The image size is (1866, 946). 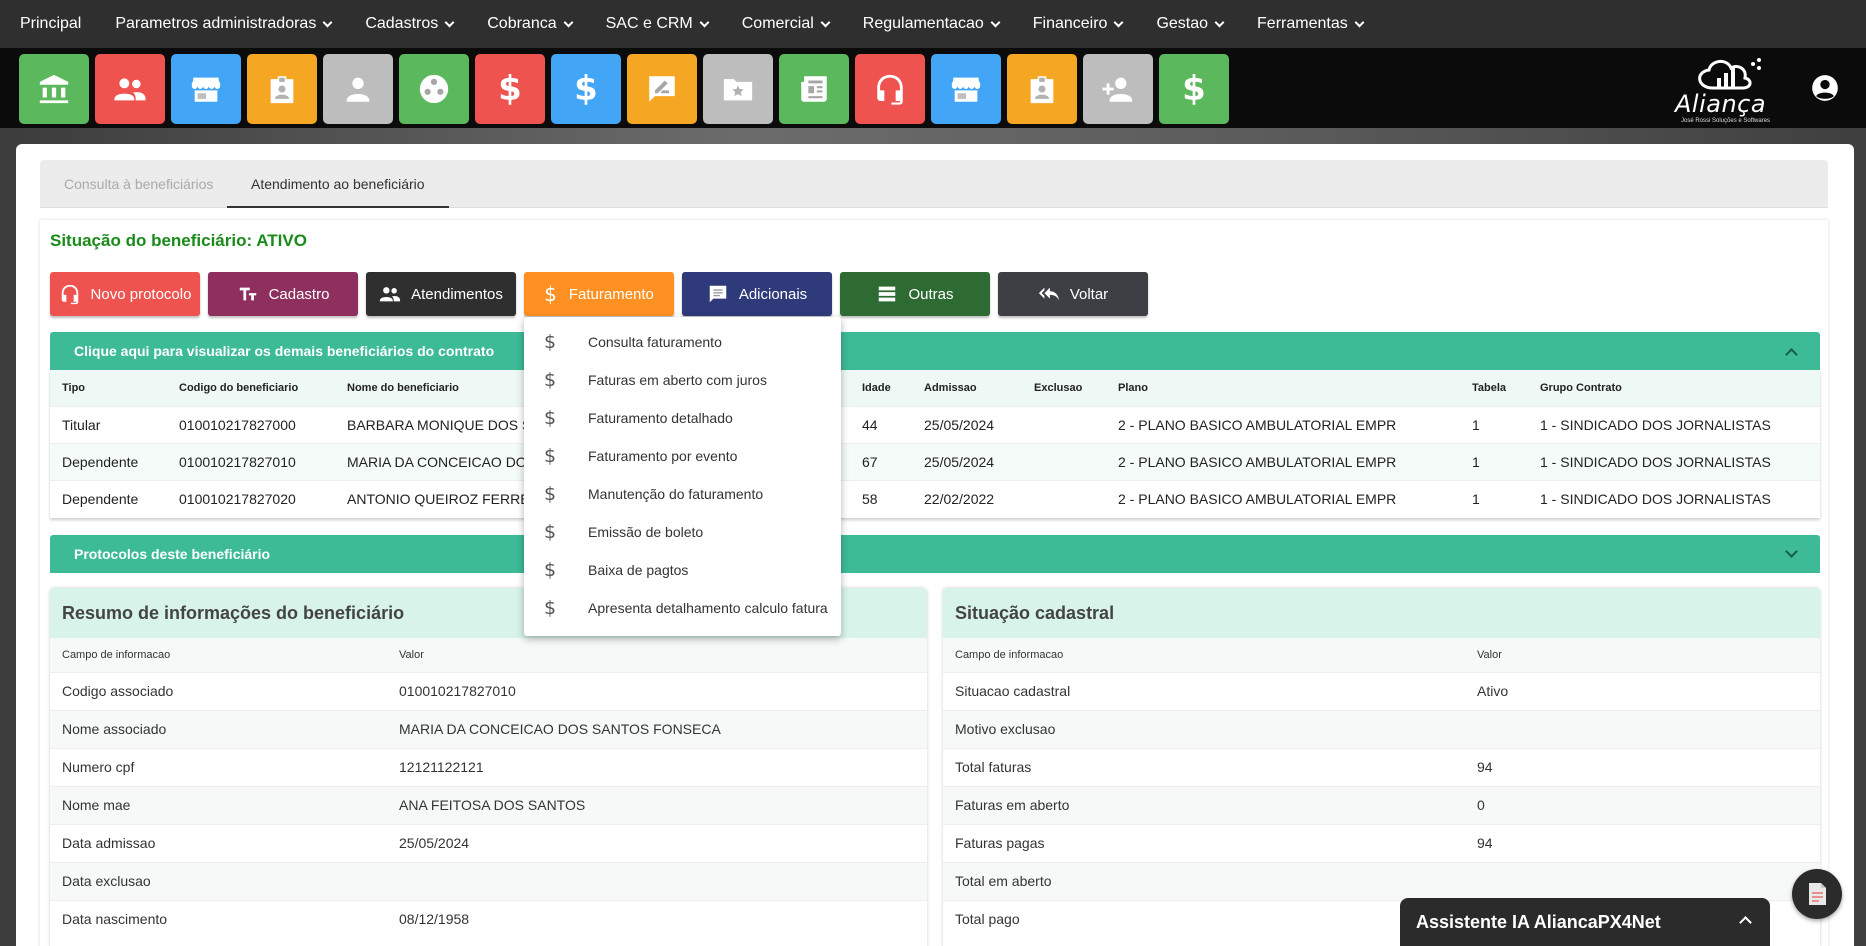 What do you see at coordinates (488, 804) in the screenshot?
I see `list-item: Nome mae ANA FEITOSA DOS SANTOS` at bounding box center [488, 804].